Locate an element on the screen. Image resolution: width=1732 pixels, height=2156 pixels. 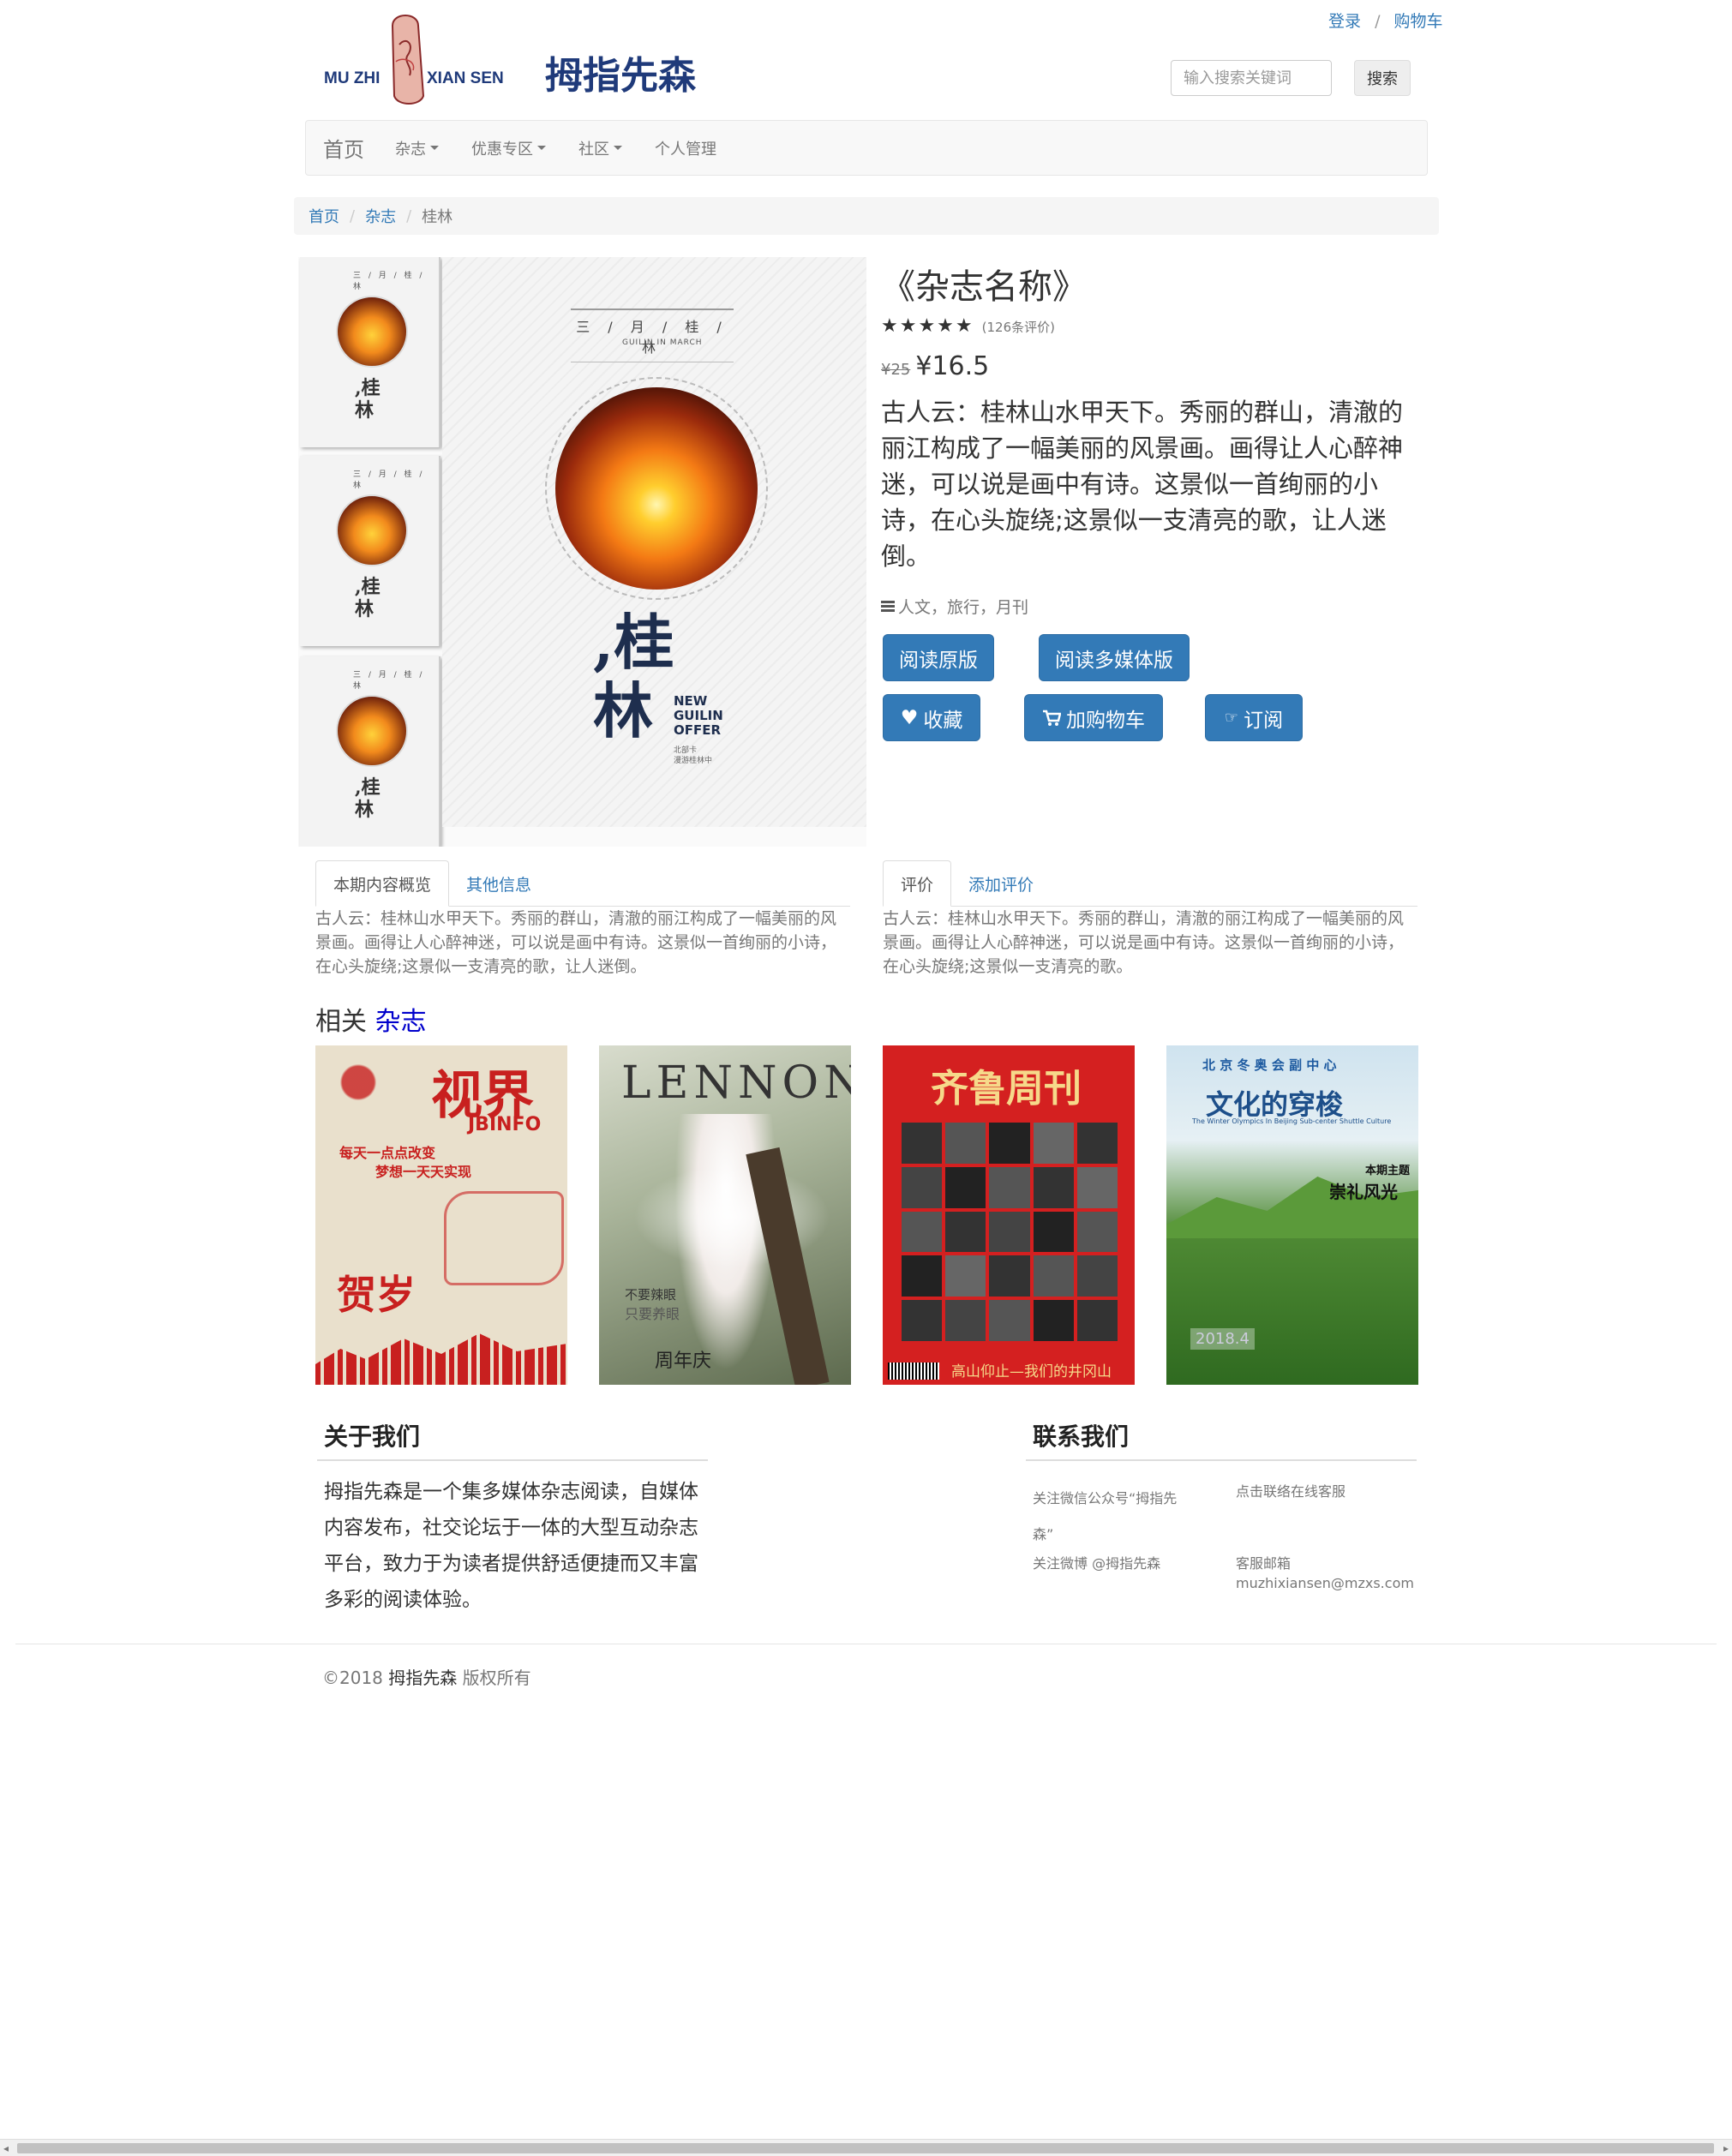
nav-magazine: 杂志 is located at coordinates (417, 148).